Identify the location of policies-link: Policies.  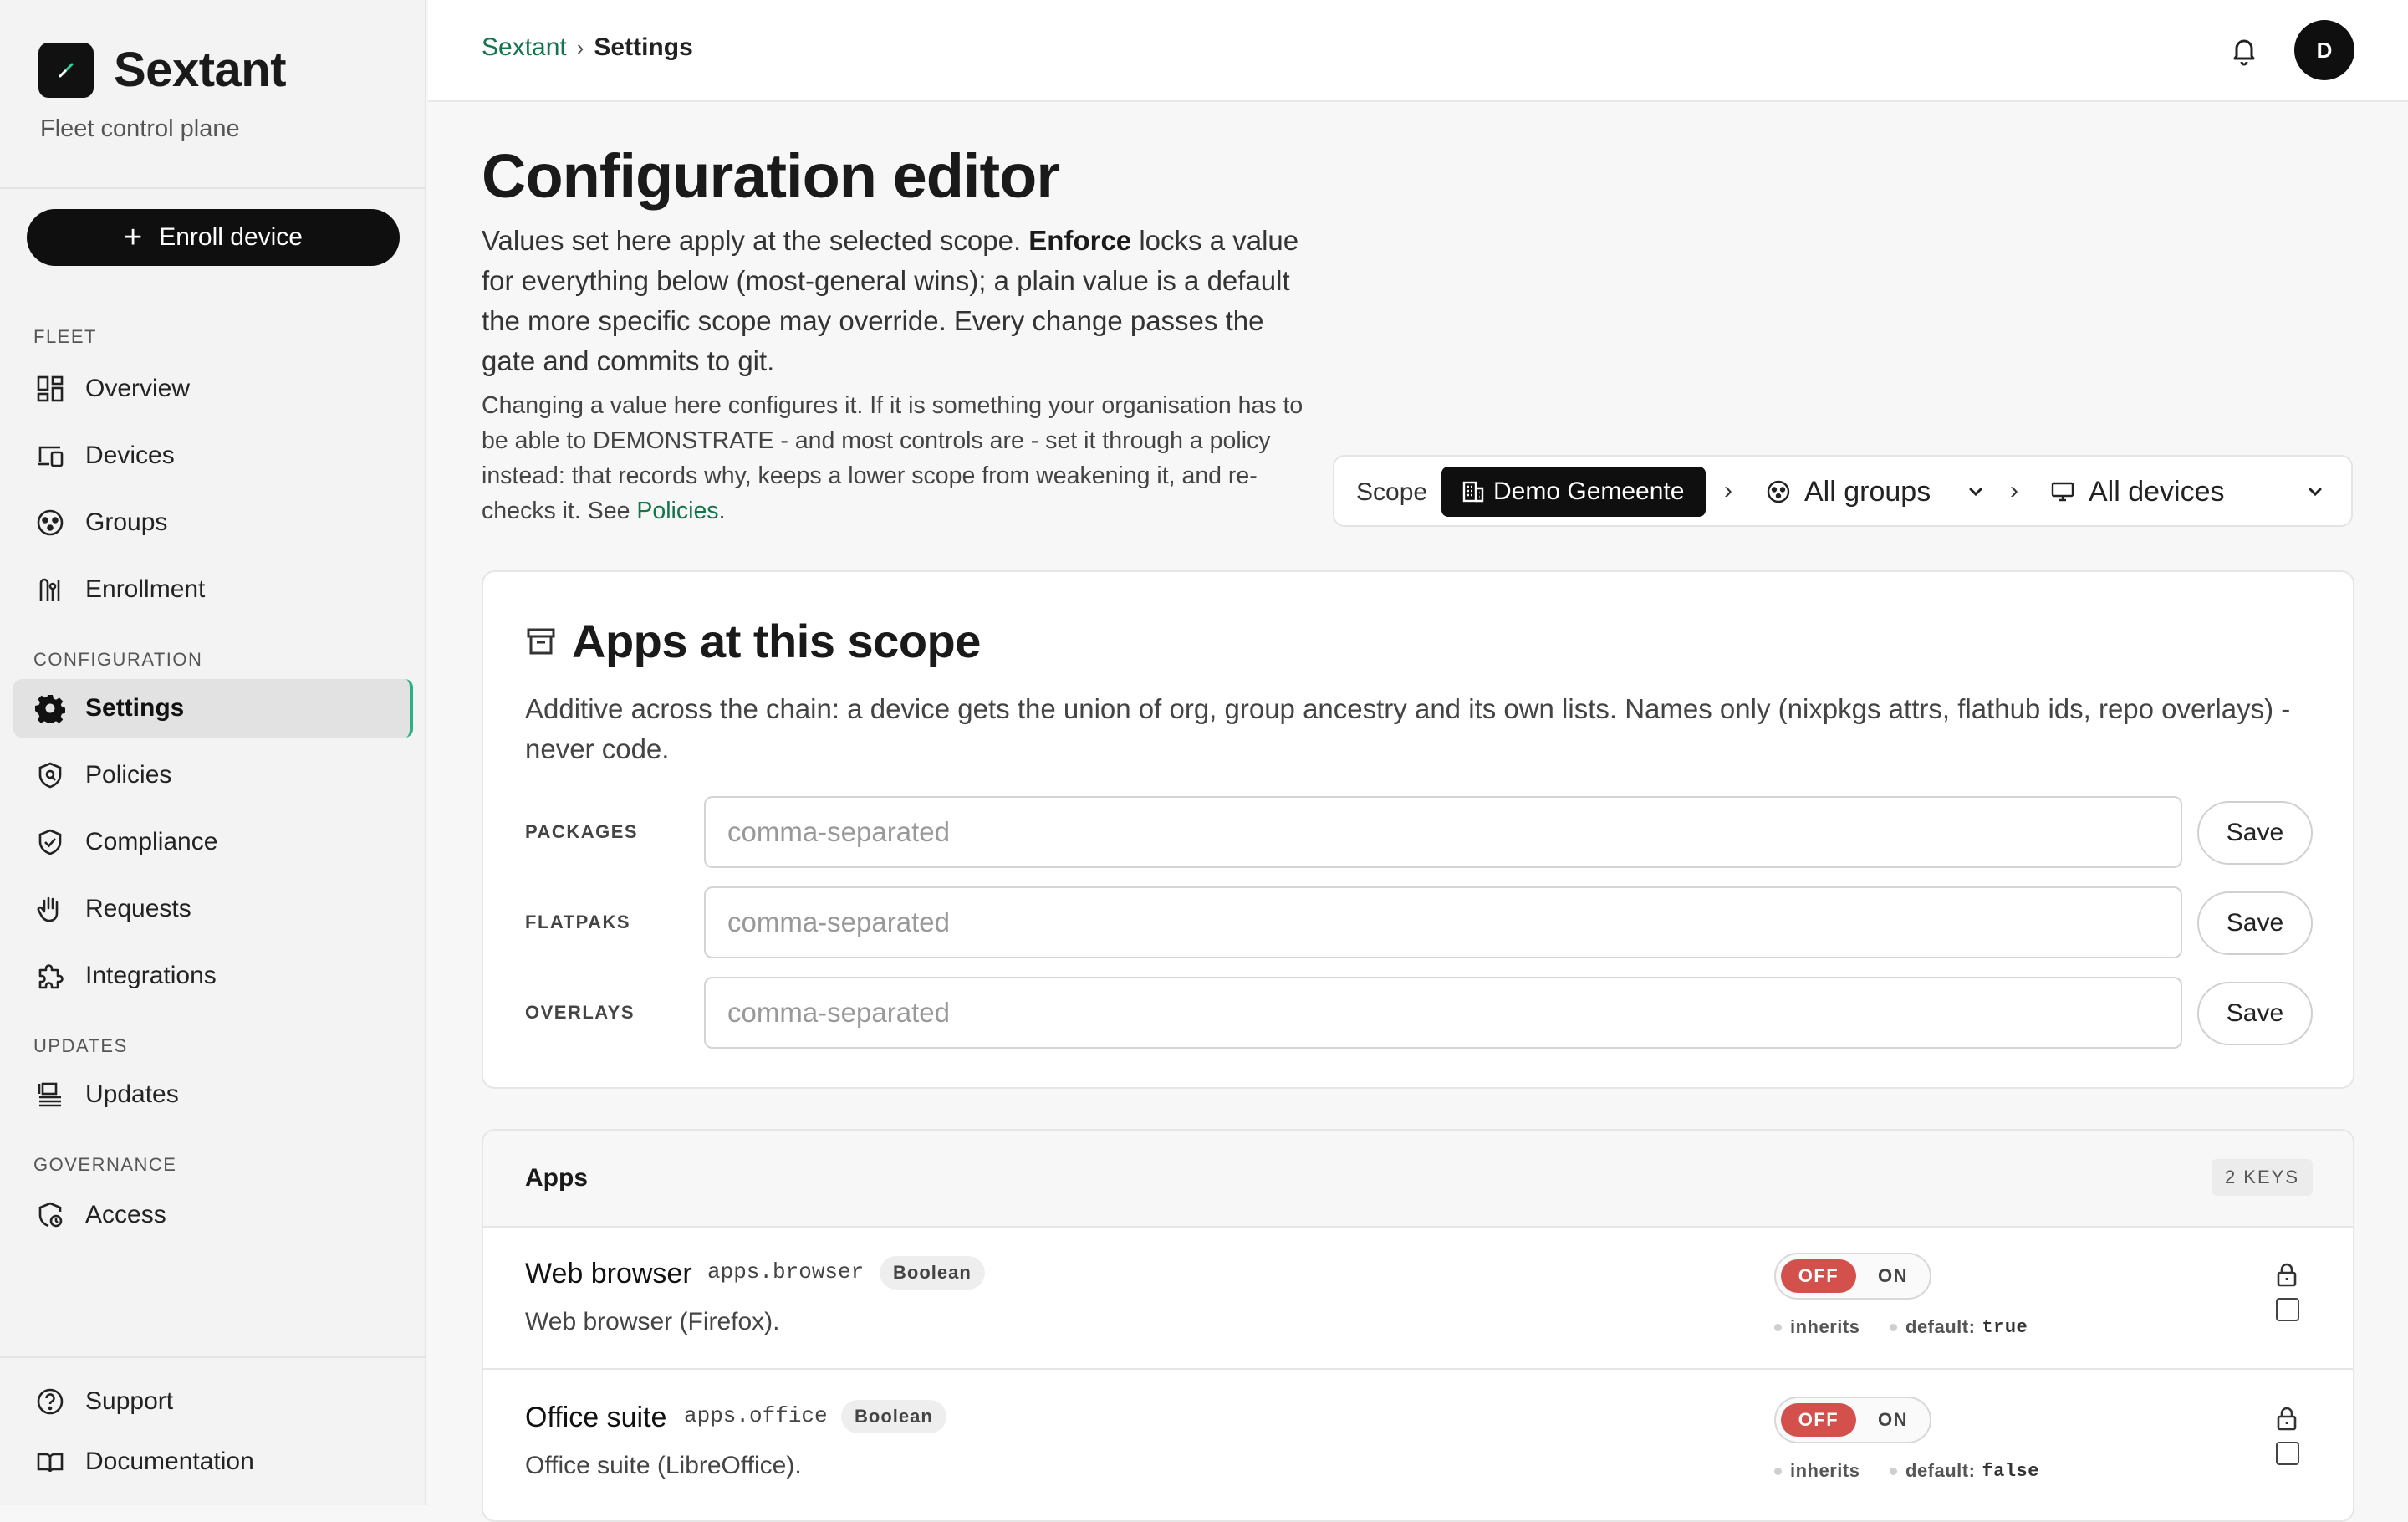
(677, 511).